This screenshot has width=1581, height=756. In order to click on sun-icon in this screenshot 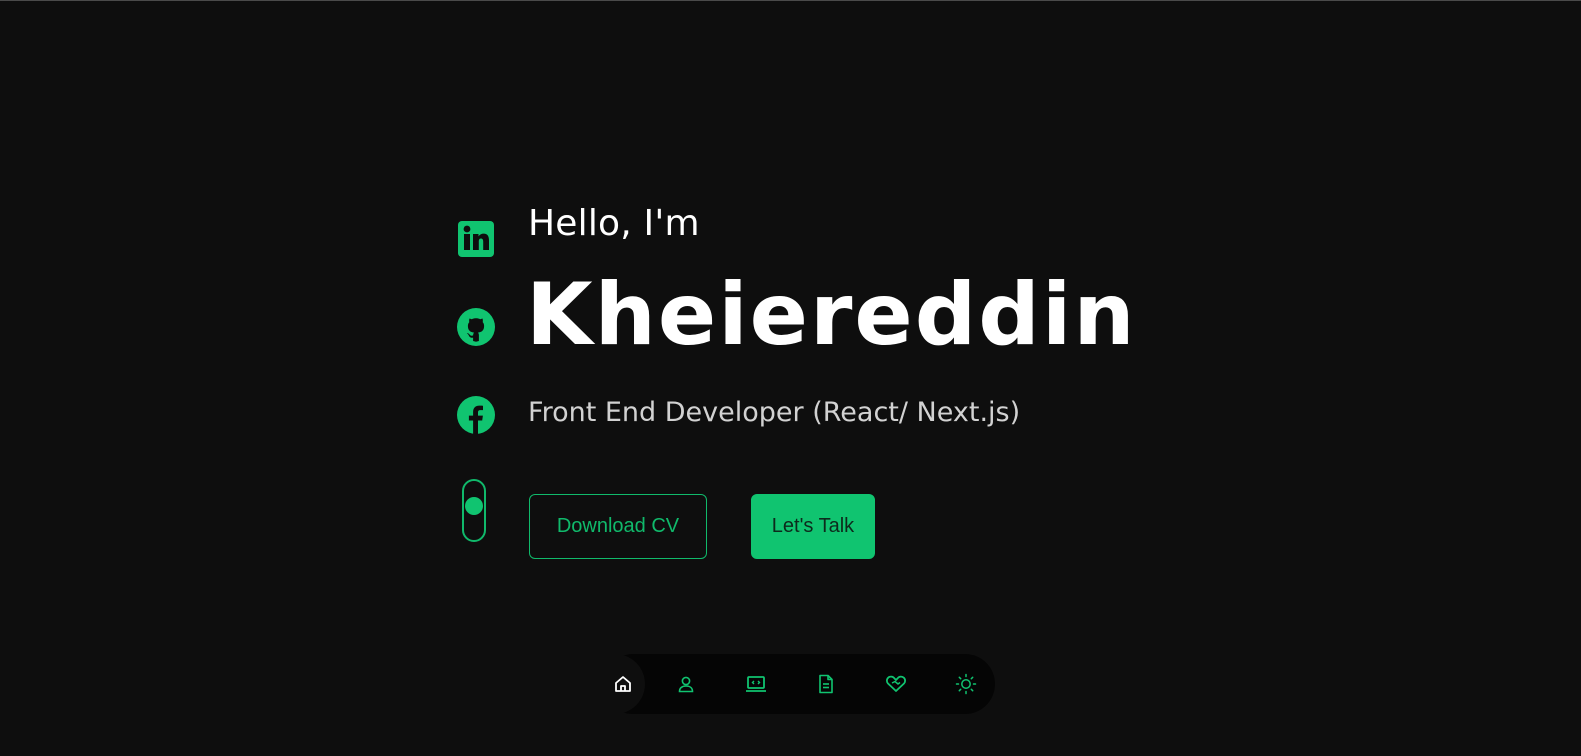, I will do `click(966, 684)`.